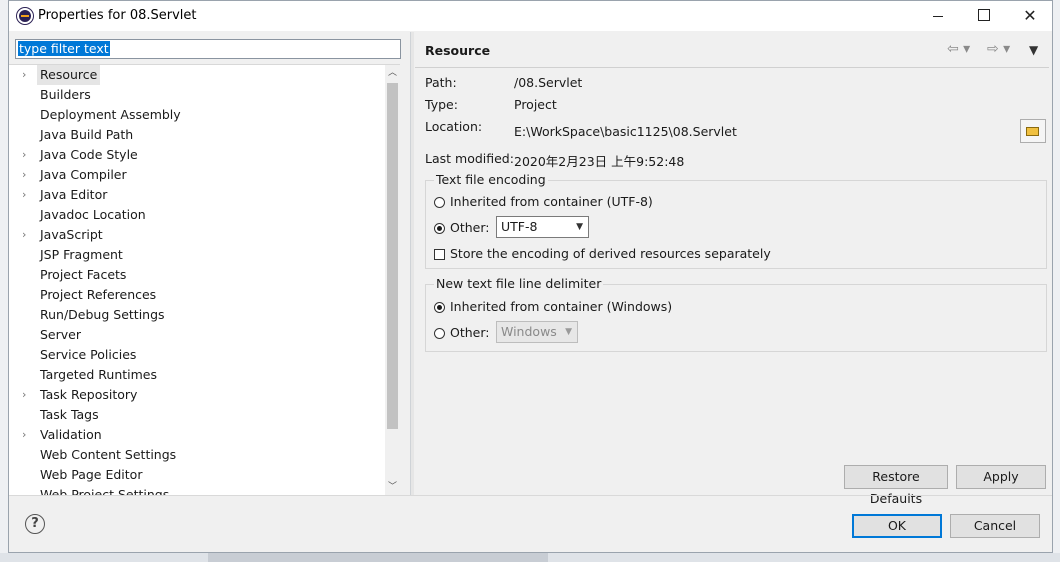  I want to click on tree-item: › Validation, so click(197, 435).